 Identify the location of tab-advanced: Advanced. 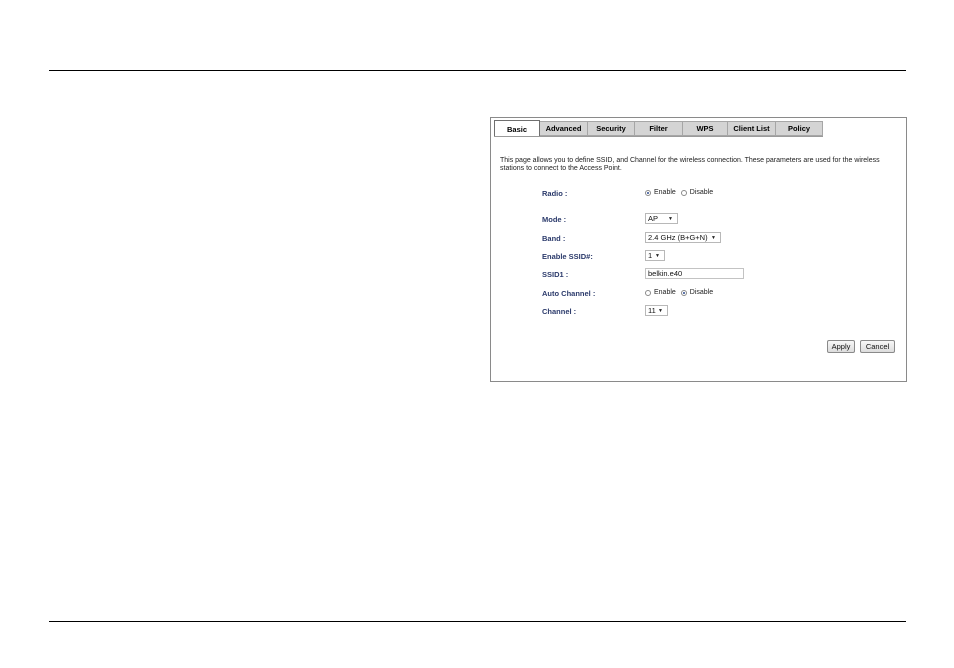
(564, 128).